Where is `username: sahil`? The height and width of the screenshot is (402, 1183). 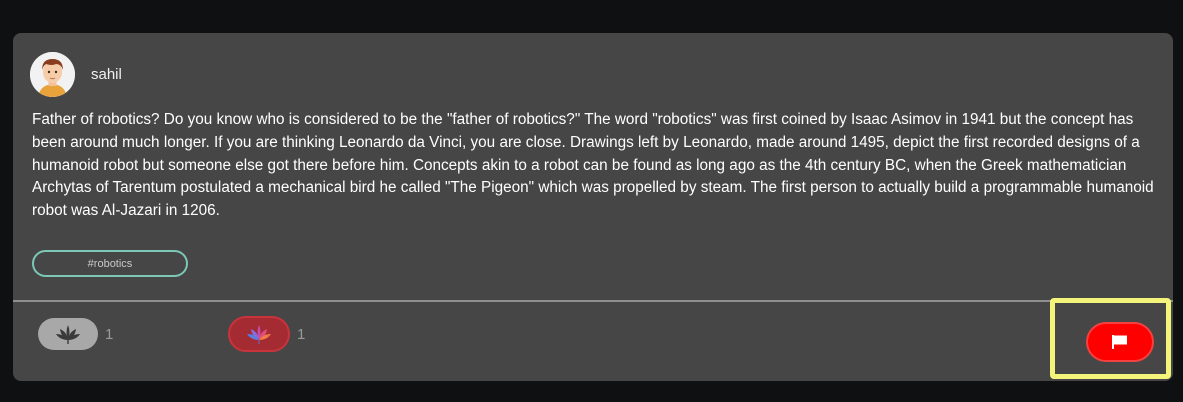 username: sahil is located at coordinates (106, 74).